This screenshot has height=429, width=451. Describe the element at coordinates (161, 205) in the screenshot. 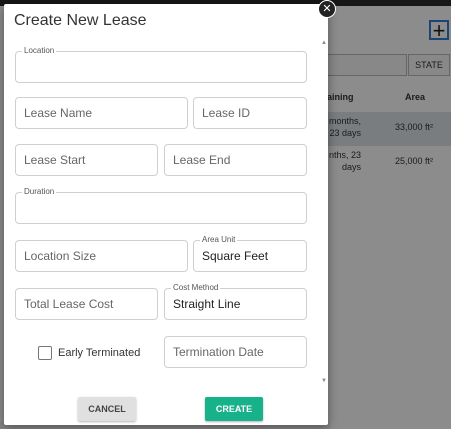

I see `duration-field: Duration` at that location.